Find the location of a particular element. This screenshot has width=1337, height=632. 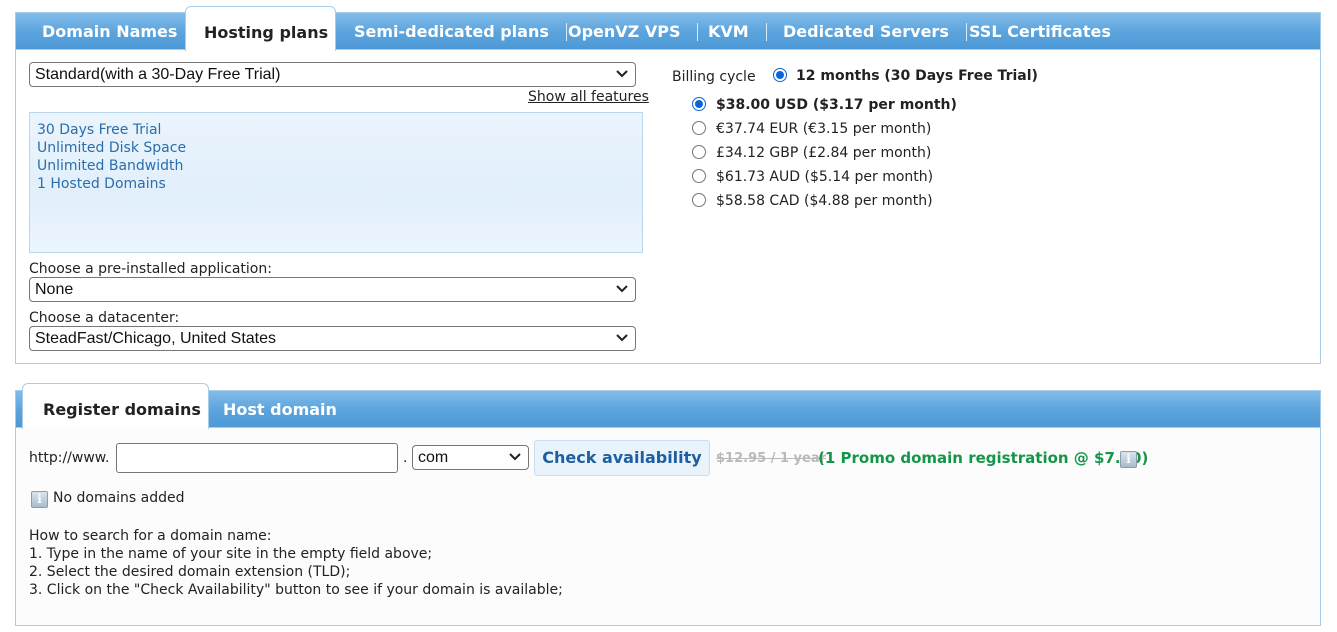

feature-item: 1 Hosted Domains is located at coordinates (101, 184).